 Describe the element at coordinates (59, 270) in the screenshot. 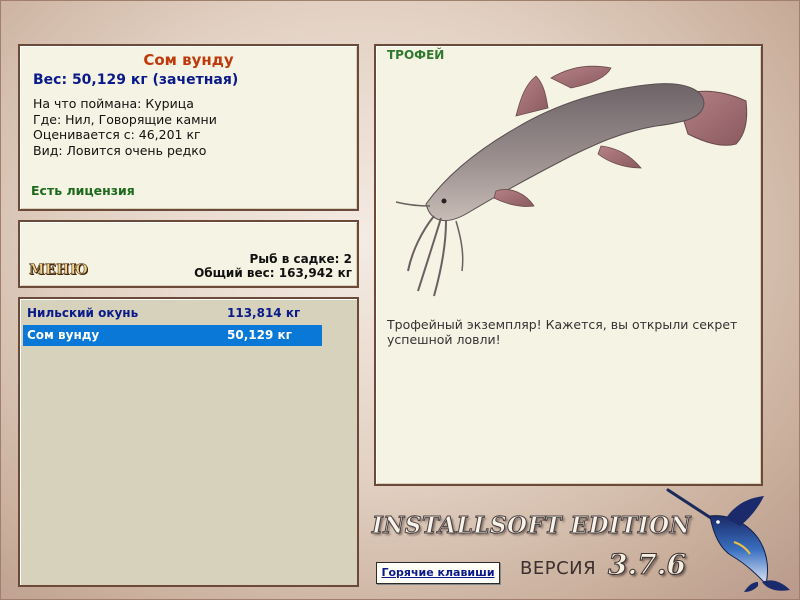

I see `menu-button: МЕНЮ` at that location.